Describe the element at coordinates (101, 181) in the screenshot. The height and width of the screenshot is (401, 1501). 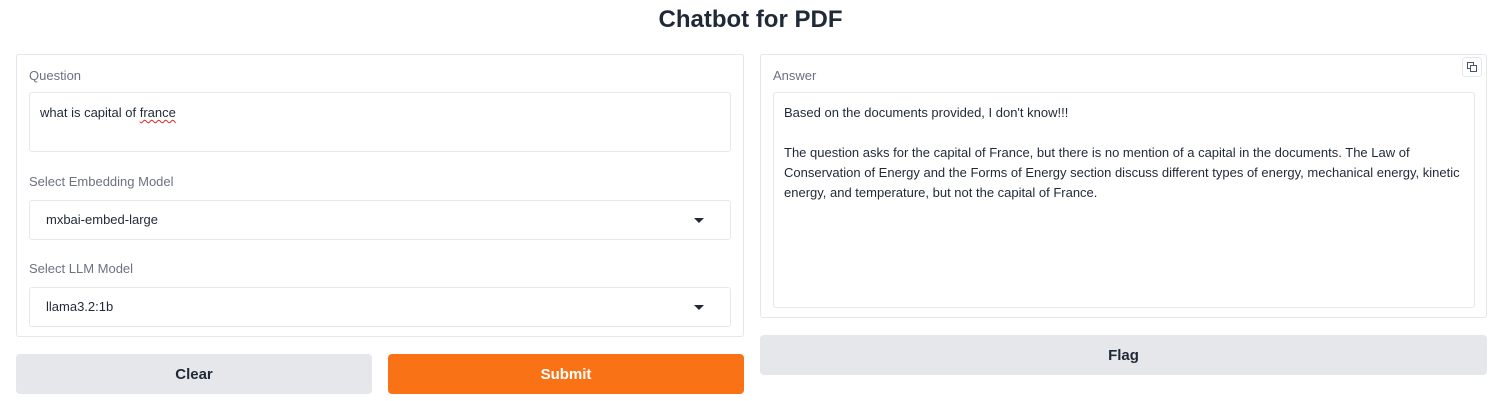
I see `embedding-model-label: Select Embedding Model` at that location.